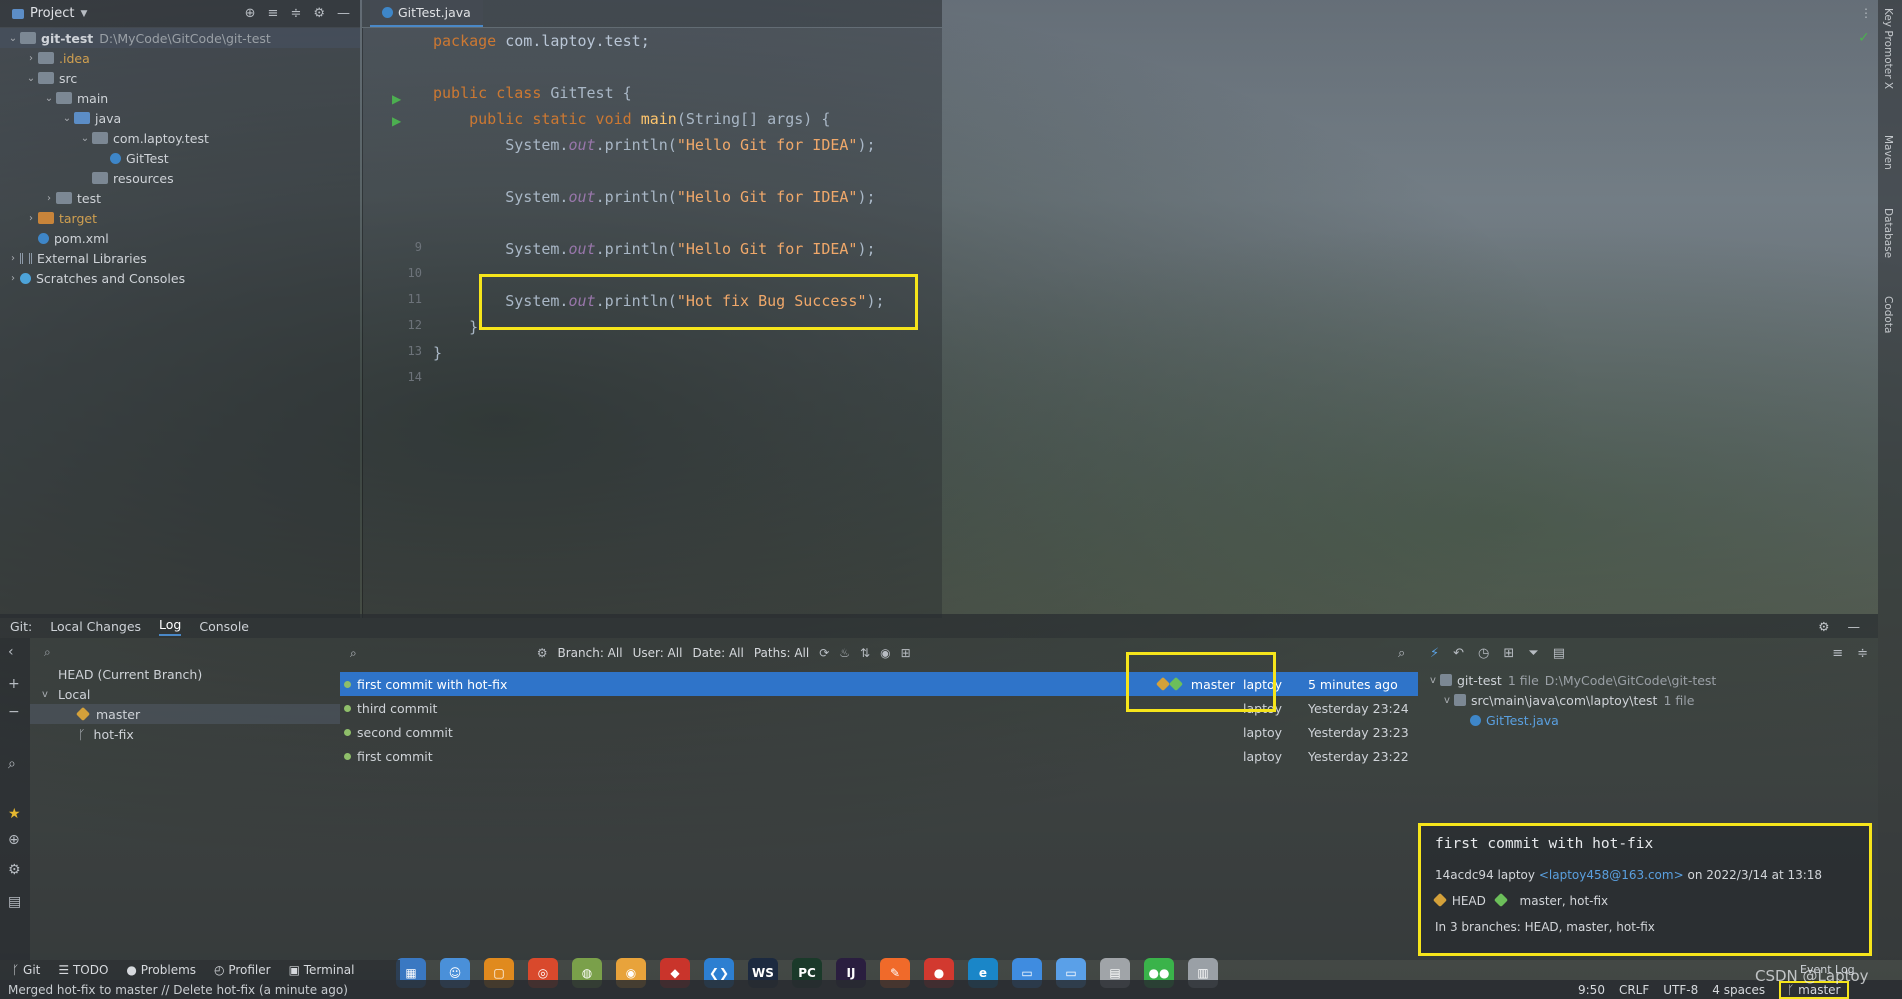  What do you see at coordinates (1680, 990) in the screenshot?
I see `file-encoding: UTF-8` at bounding box center [1680, 990].